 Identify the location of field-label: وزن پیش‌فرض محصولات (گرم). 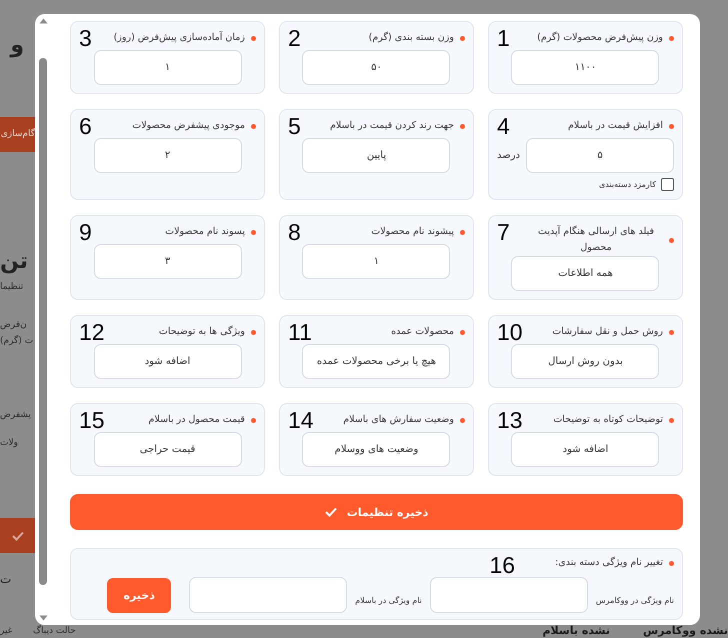
(600, 37).